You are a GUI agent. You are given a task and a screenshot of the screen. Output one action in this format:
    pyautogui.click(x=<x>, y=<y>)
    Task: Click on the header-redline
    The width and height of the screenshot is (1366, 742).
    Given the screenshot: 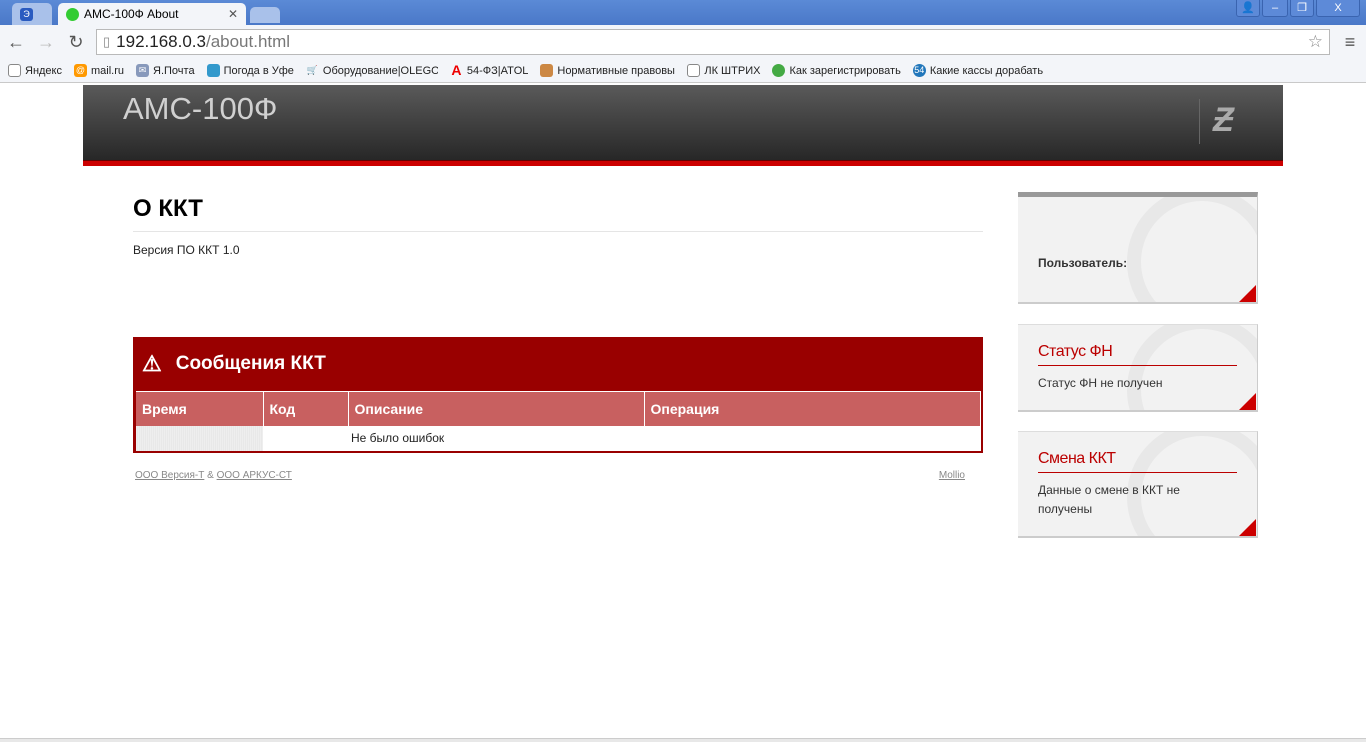 What is the action you would take?
    pyautogui.click(x=683, y=163)
    